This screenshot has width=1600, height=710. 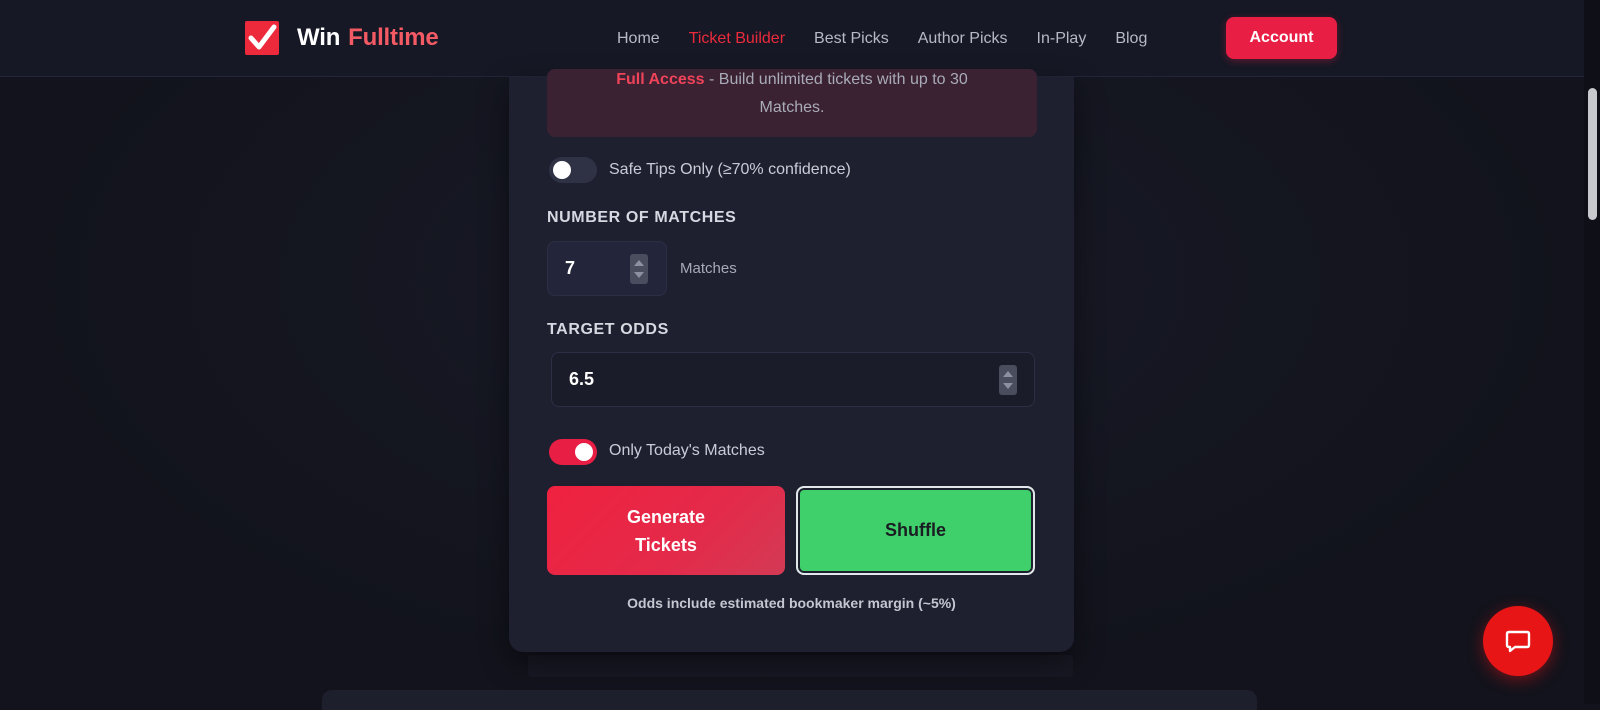 What do you see at coordinates (1008, 380) in the screenshot?
I see `odds-spinner` at bounding box center [1008, 380].